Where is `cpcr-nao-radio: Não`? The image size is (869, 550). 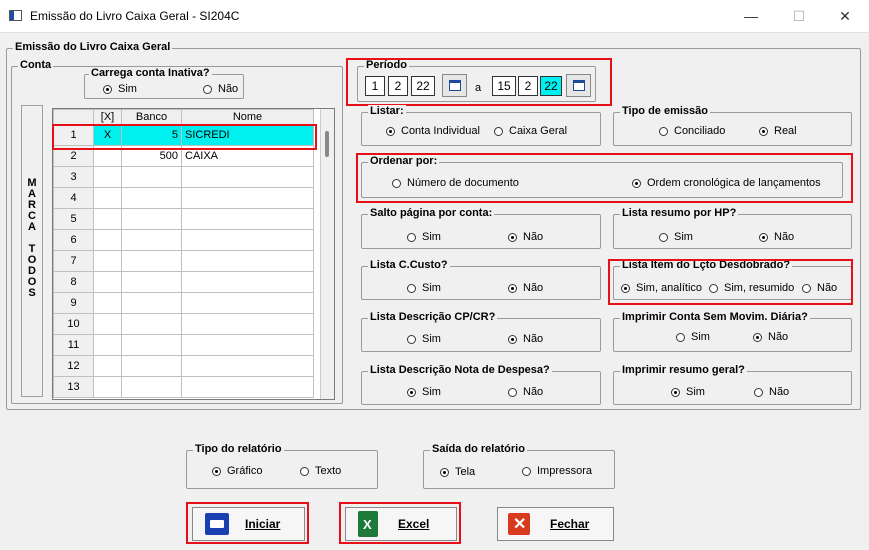 cpcr-nao-radio: Não is located at coordinates (525, 339).